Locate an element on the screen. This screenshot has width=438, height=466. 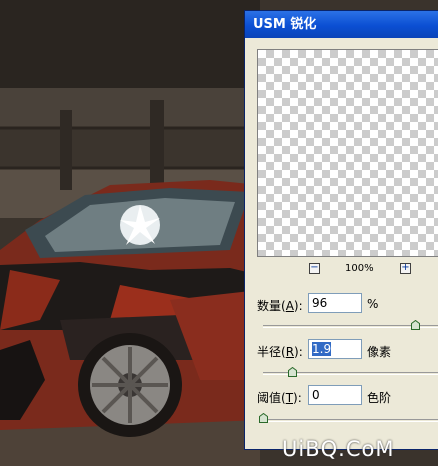
dialog-title: USM 锐化 is located at coordinates (341, 24).